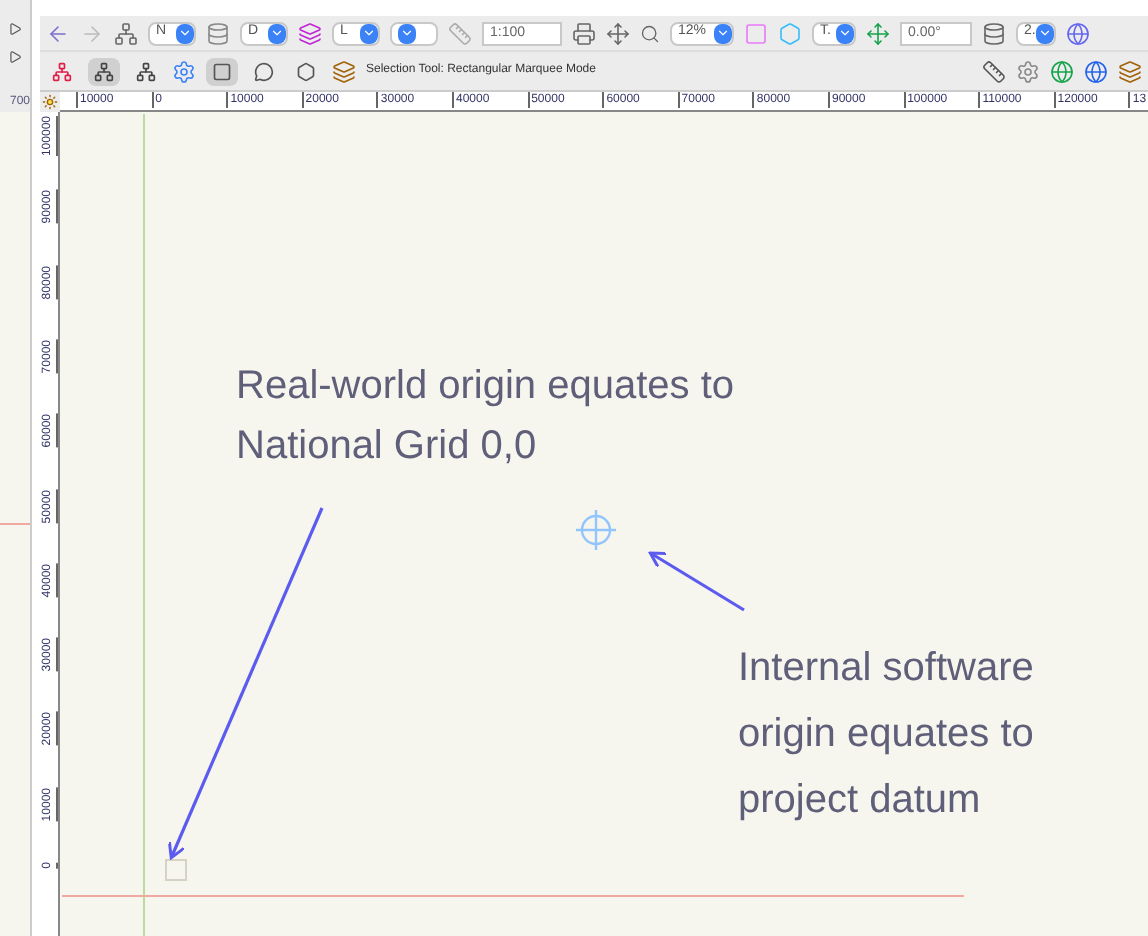  What do you see at coordinates (104, 71) in the screenshot?
I see `mode-button` at bounding box center [104, 71].